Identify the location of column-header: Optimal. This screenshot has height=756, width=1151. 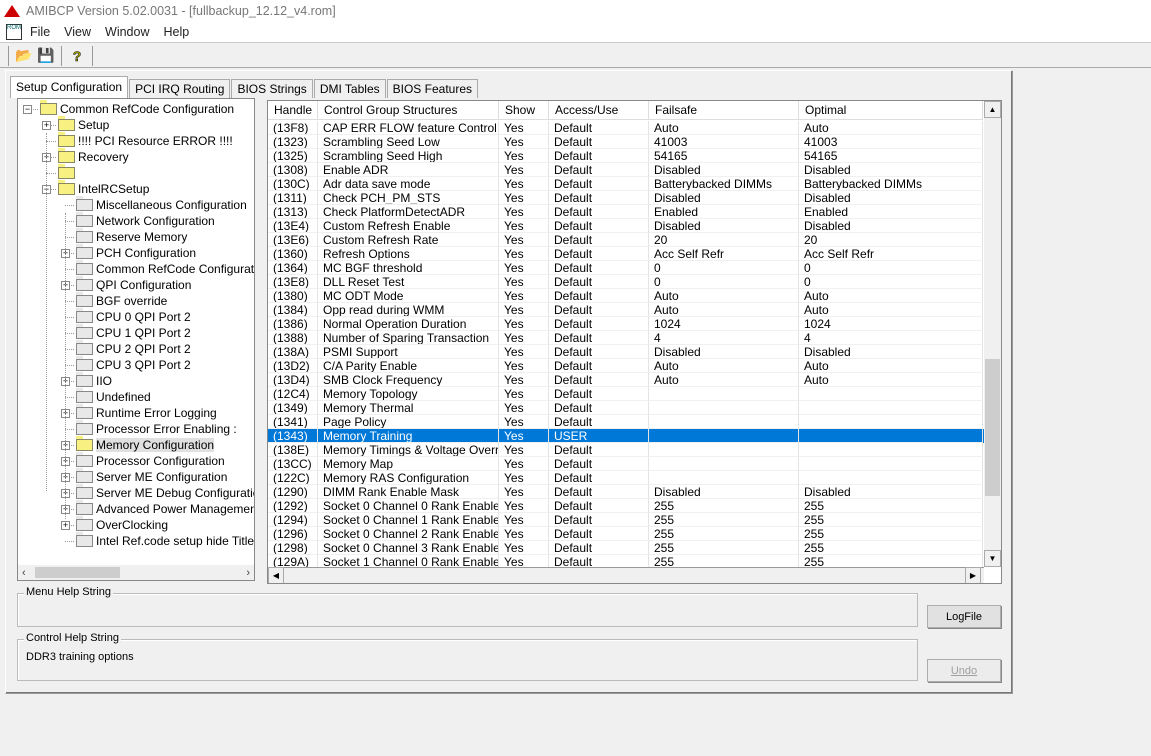
(891, 110).